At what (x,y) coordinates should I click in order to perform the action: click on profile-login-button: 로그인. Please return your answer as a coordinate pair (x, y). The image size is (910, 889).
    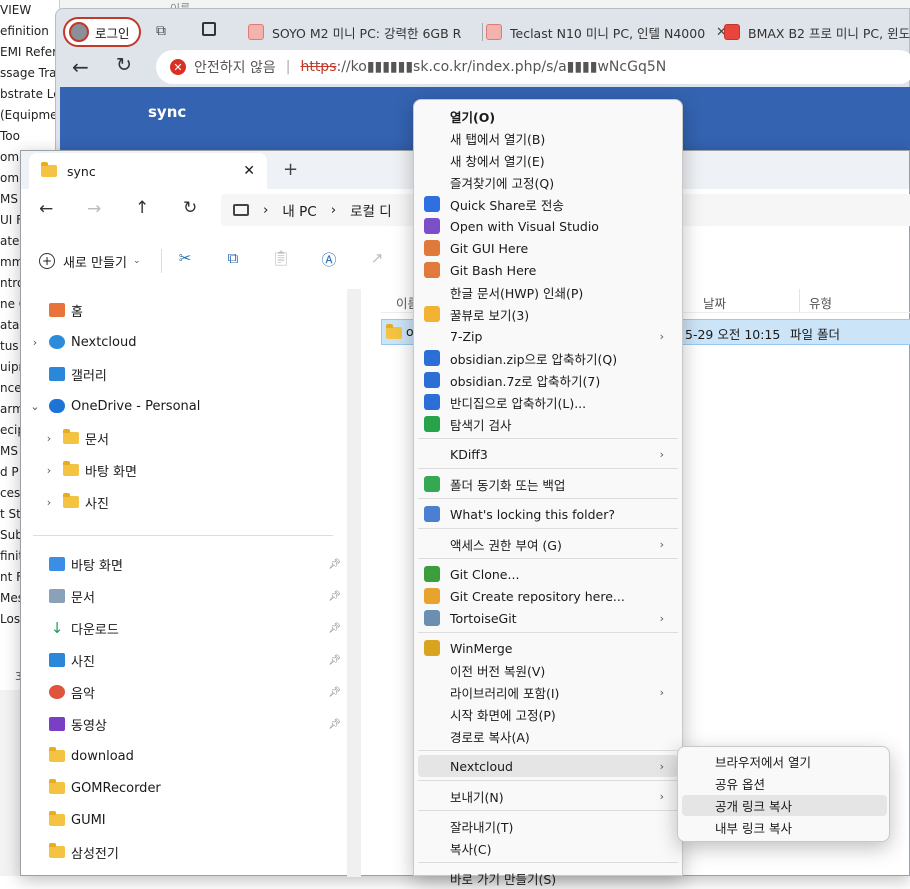
    Looking at the image, I should click on (102, 32).